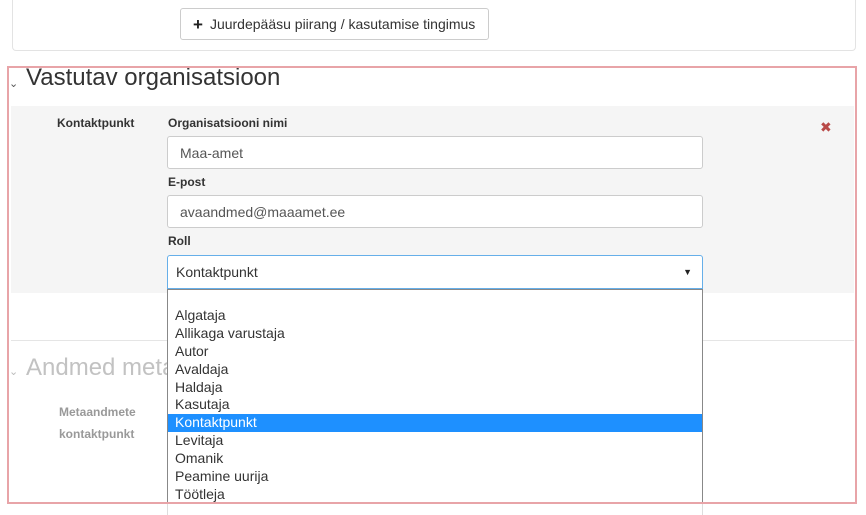  What do you see at coordinates (435, 352) in the screenshot?
I see `role-option: Autor` at bounding box center [435, 352].